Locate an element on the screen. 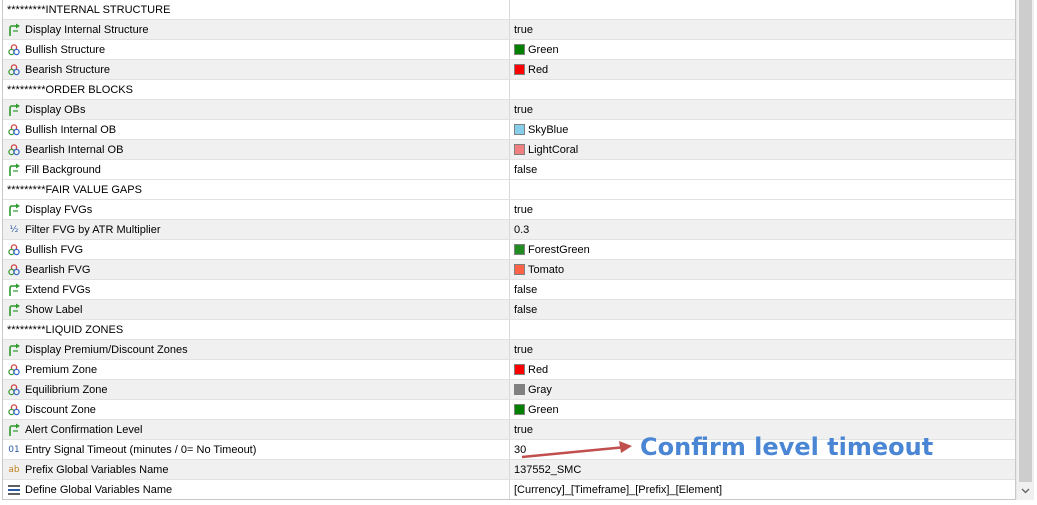 The image size is (1037, 505). parameter-label: Show Label is located at coordinates (54, 309).